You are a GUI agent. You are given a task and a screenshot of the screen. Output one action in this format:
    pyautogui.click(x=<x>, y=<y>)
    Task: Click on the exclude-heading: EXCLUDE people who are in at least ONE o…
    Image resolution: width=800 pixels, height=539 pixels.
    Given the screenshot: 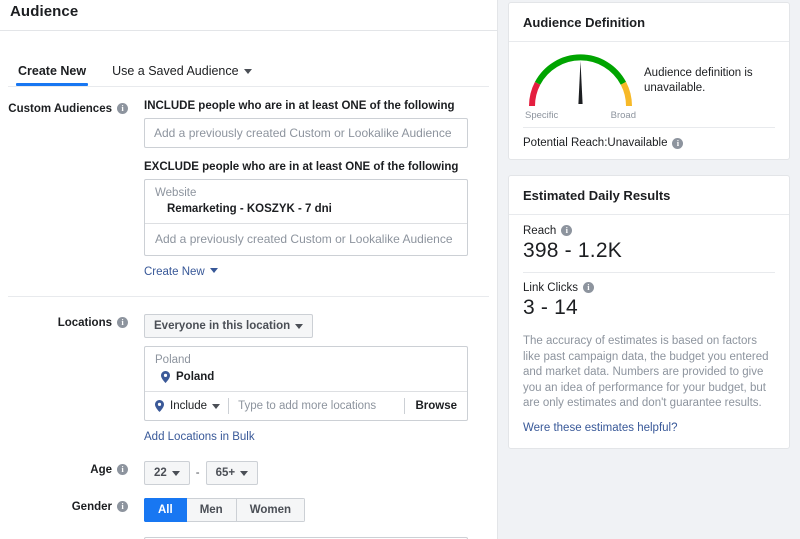 What is the action you would take?
    pyautogui.click(x=301, y=167)
    